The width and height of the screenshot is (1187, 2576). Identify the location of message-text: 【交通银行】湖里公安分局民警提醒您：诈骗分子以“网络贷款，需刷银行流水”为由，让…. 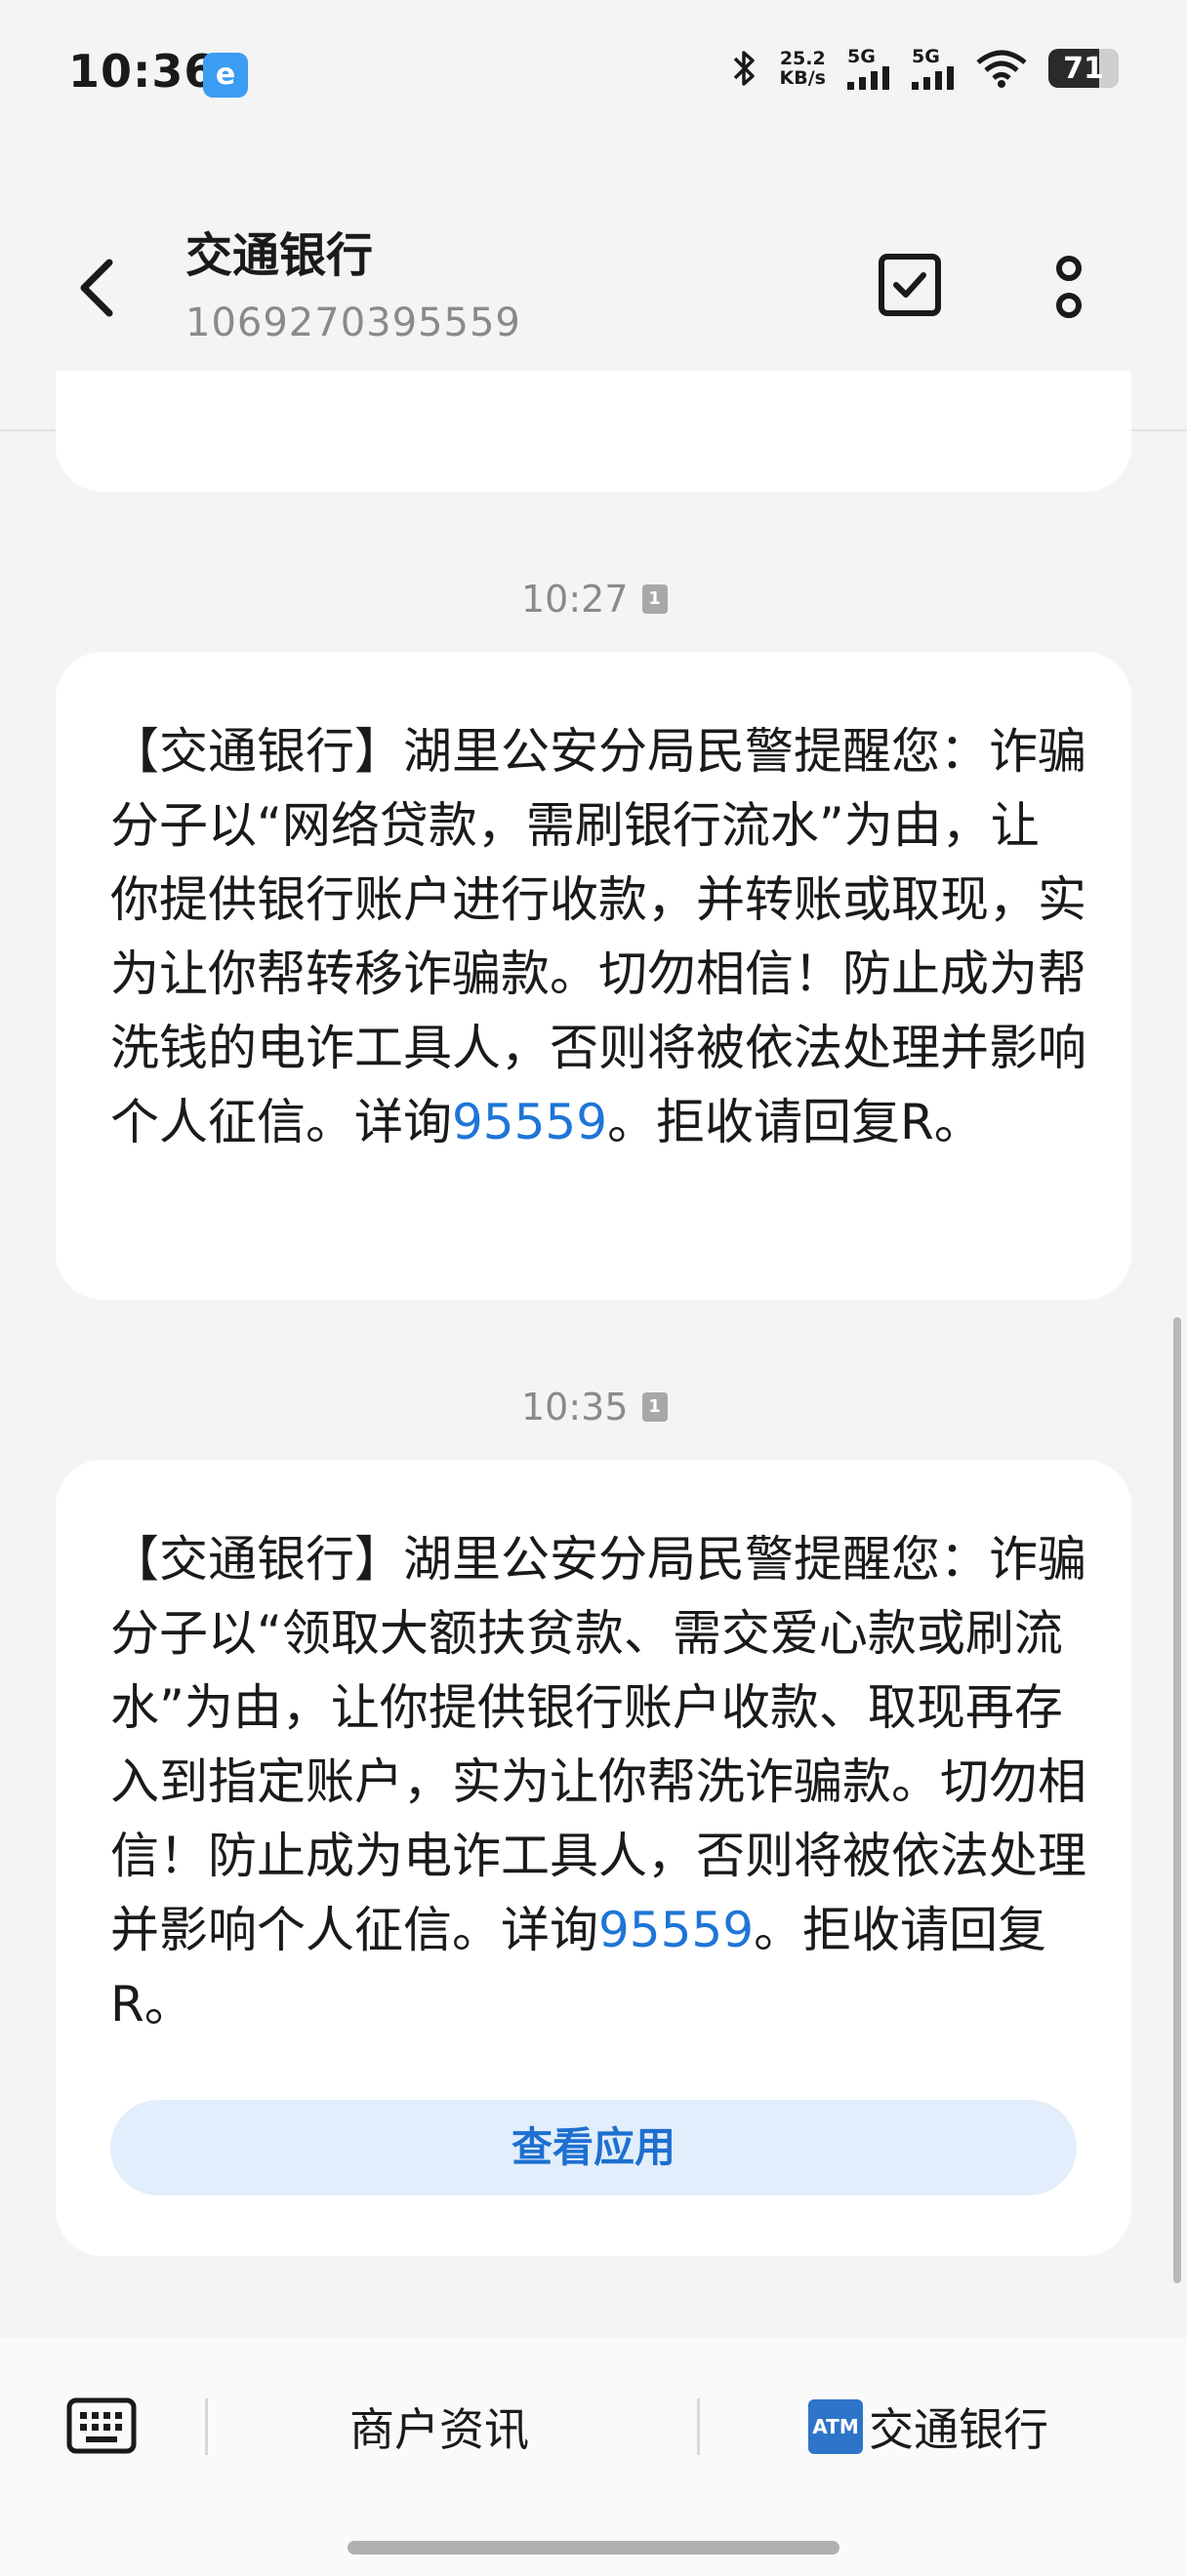
(598, 936).